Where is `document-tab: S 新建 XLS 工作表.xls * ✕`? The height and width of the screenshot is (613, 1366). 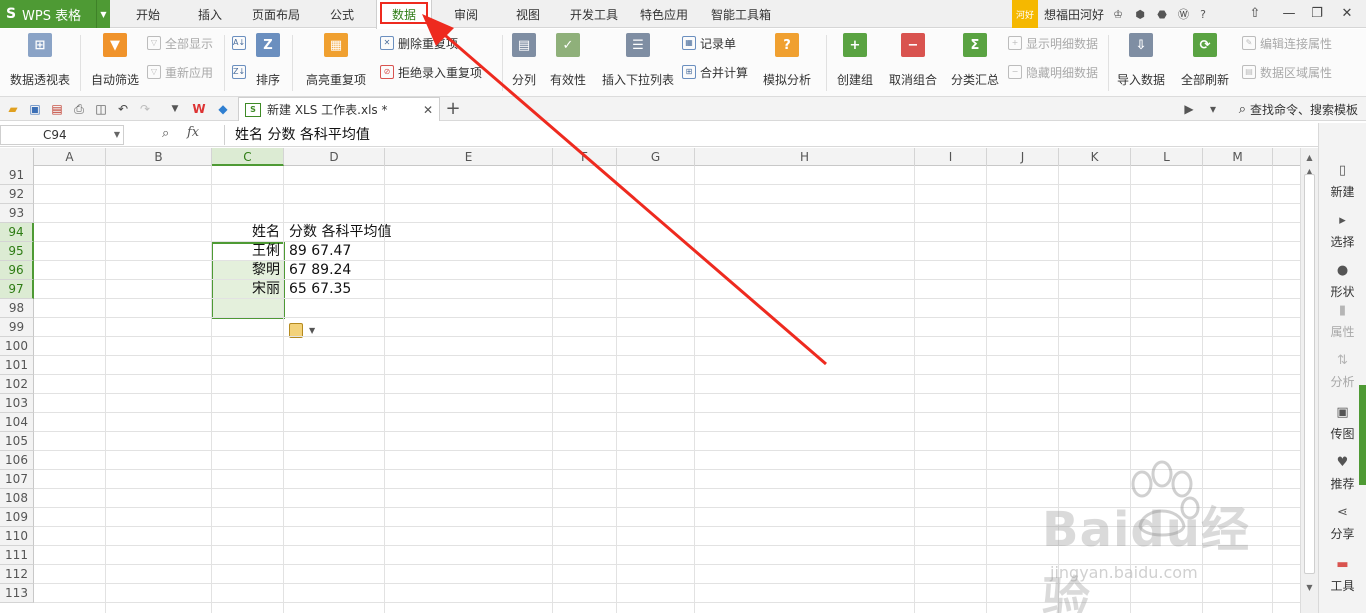
document-tab: S 新建 XLS 工作表.xls * ✕ is located at coordinates (339, 109).